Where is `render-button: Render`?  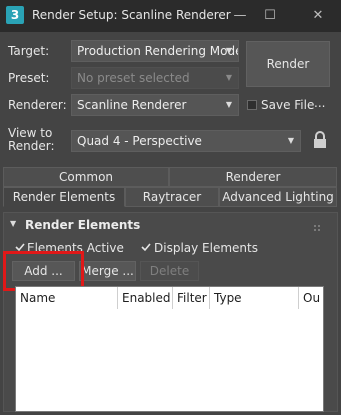 render-button: Render is located at coordinates (288, 64).